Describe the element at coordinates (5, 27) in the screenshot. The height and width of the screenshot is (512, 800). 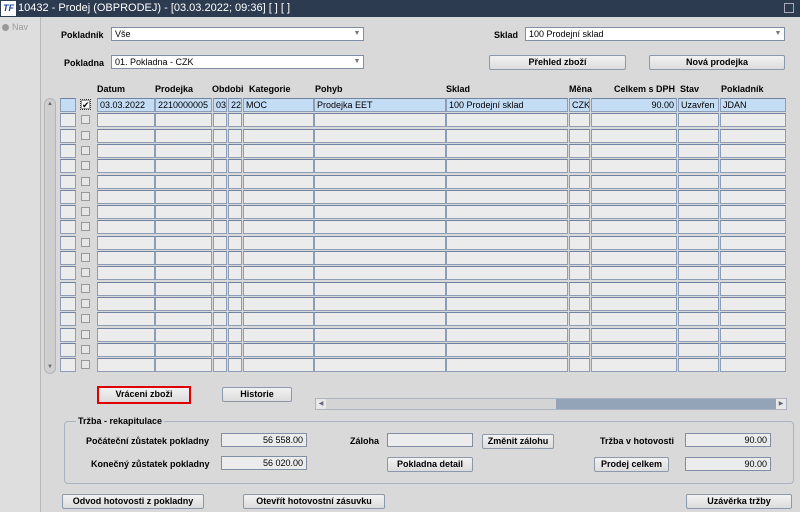
I see `nav-radio-icon` at that location.